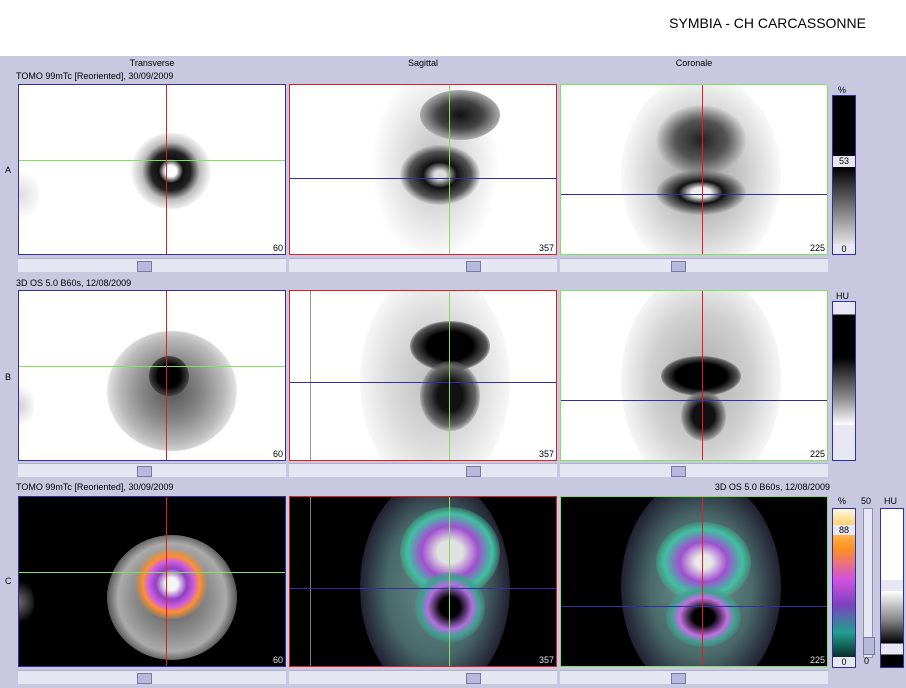  What do you see at coordinates (844, 161) in the screenshot?
I see `colorbar-a-max-value: 53` at bounding box center [844, 161].